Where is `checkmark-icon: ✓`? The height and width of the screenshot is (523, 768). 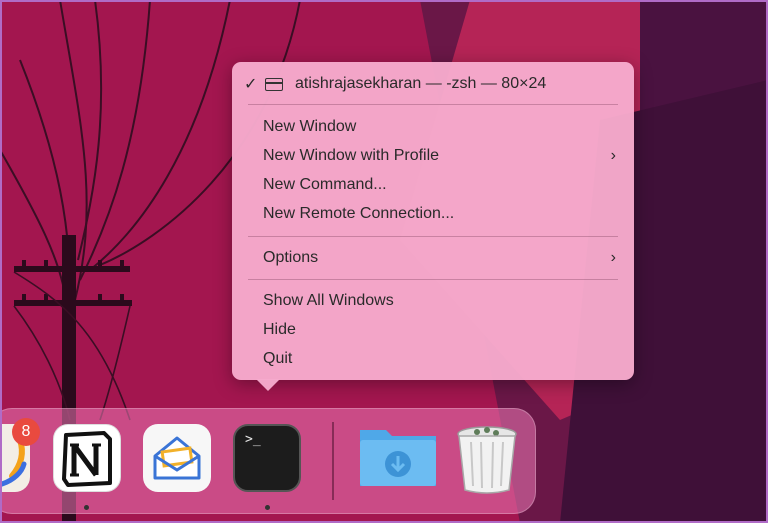 checkmark-icon: ✓ is located at coordinates (251, 84).